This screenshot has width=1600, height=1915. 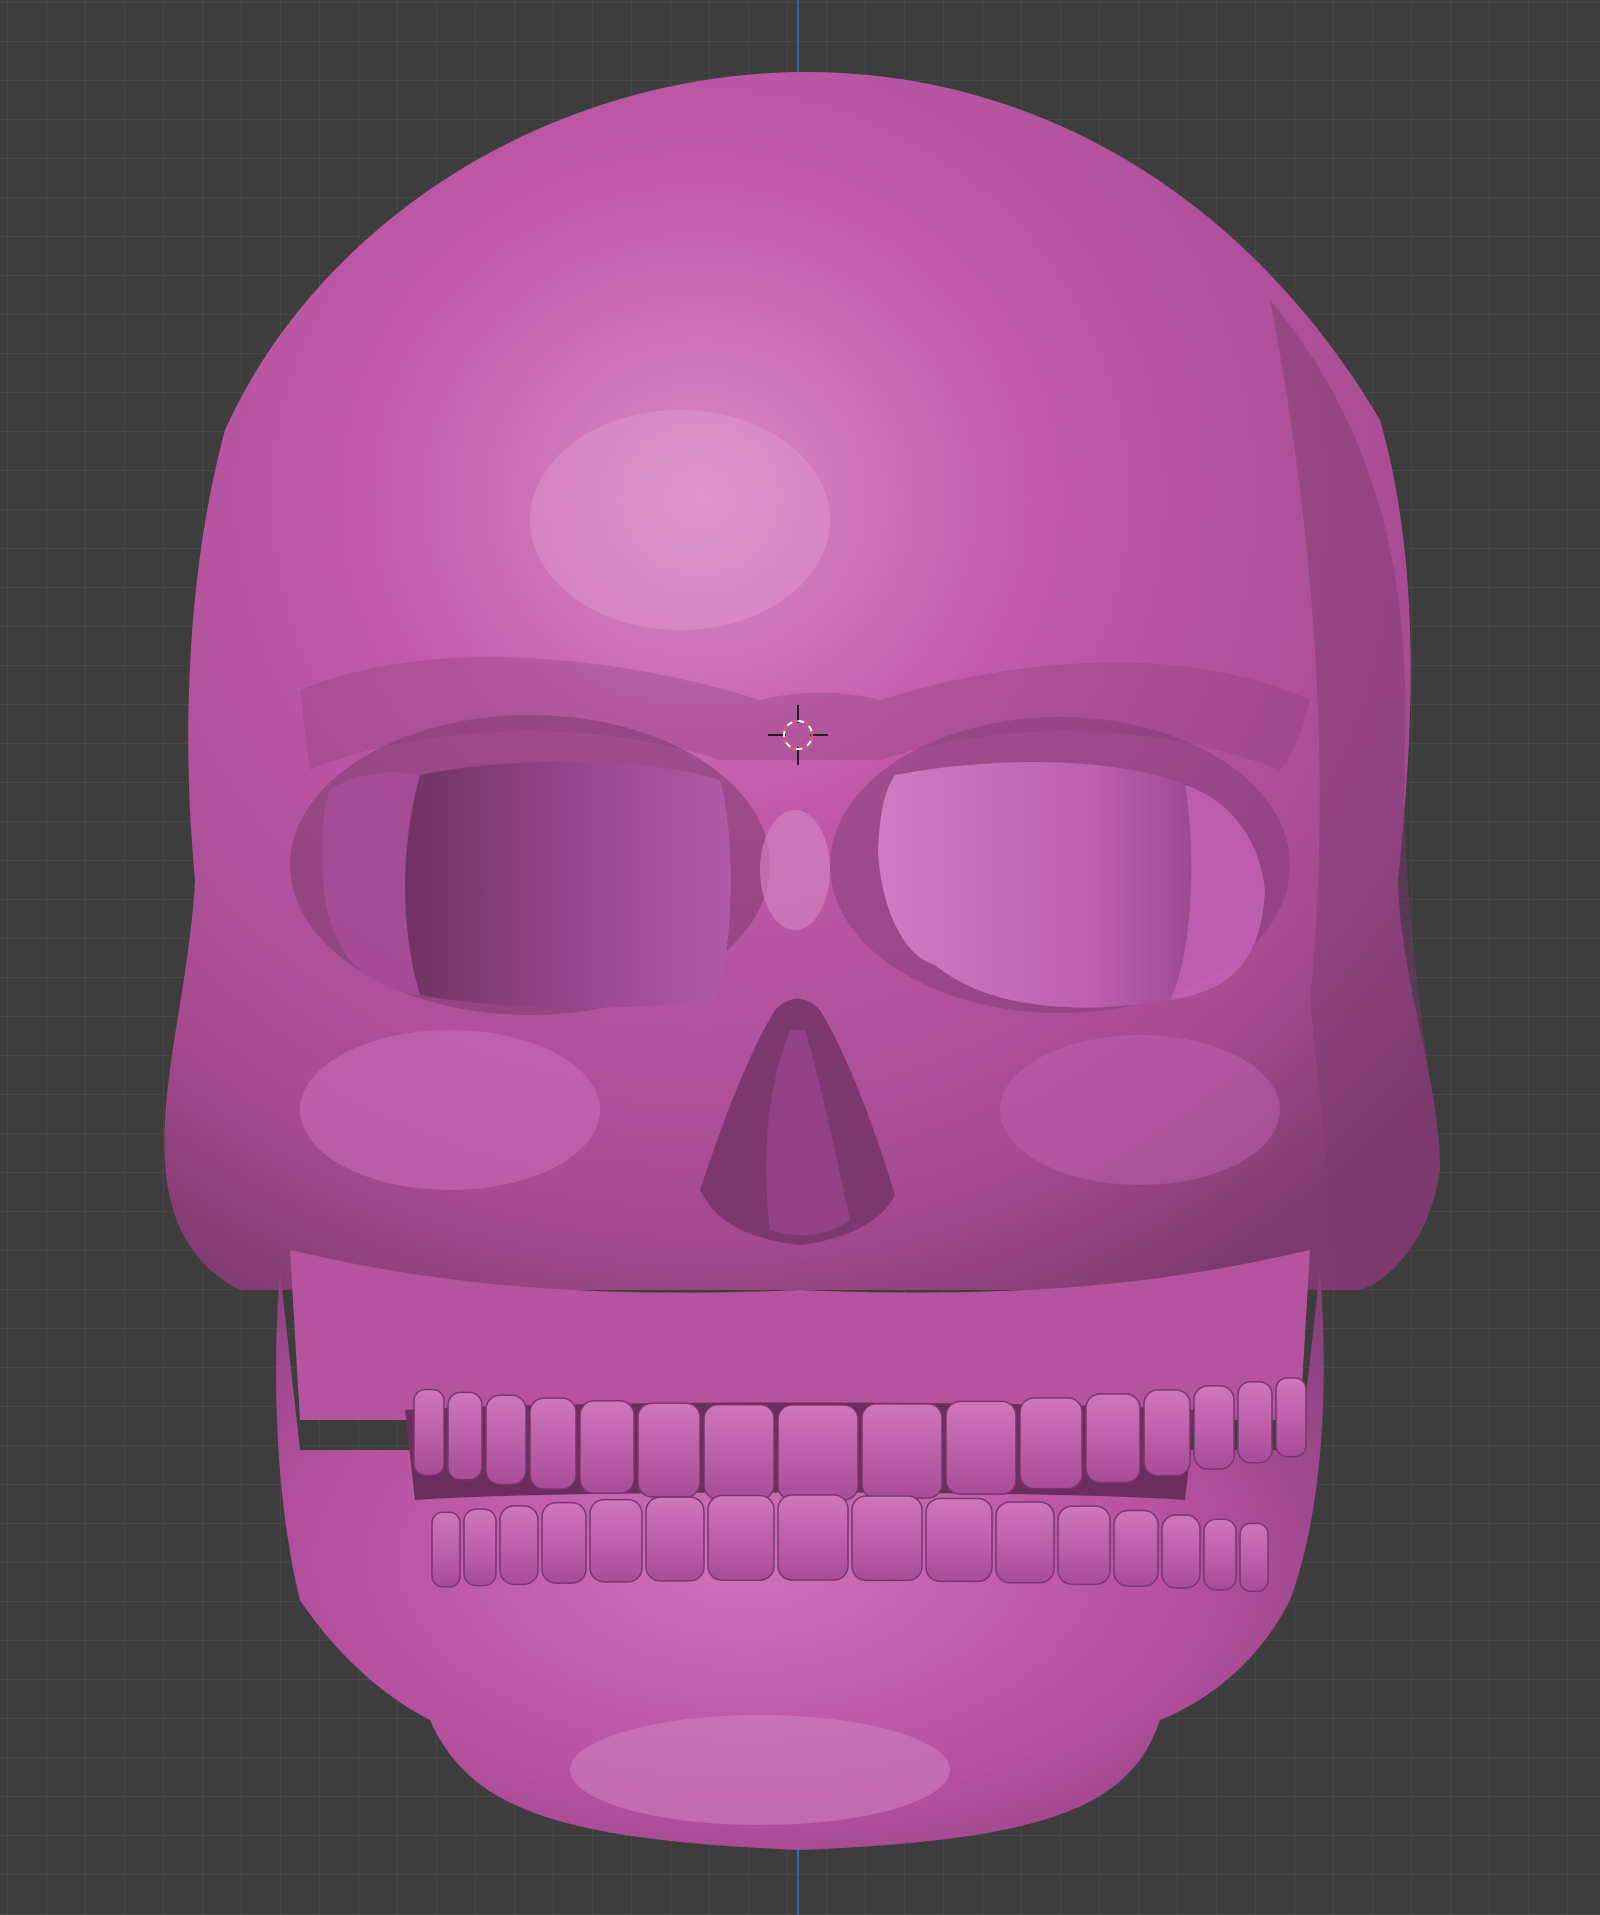 What do you see at coordinates (795, 870) in the screenshot?
I see `nasal-bridge` at bounding box center [795, 870].